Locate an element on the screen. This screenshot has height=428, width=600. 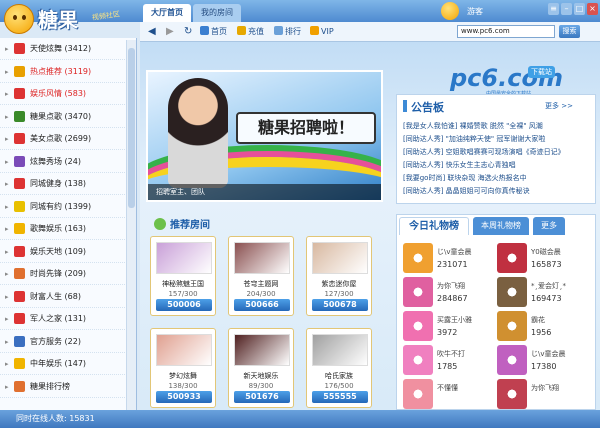
announce-link: [我要go时尚] 联块杂现 海选火热报名中 is located at coordinates (498, 178).